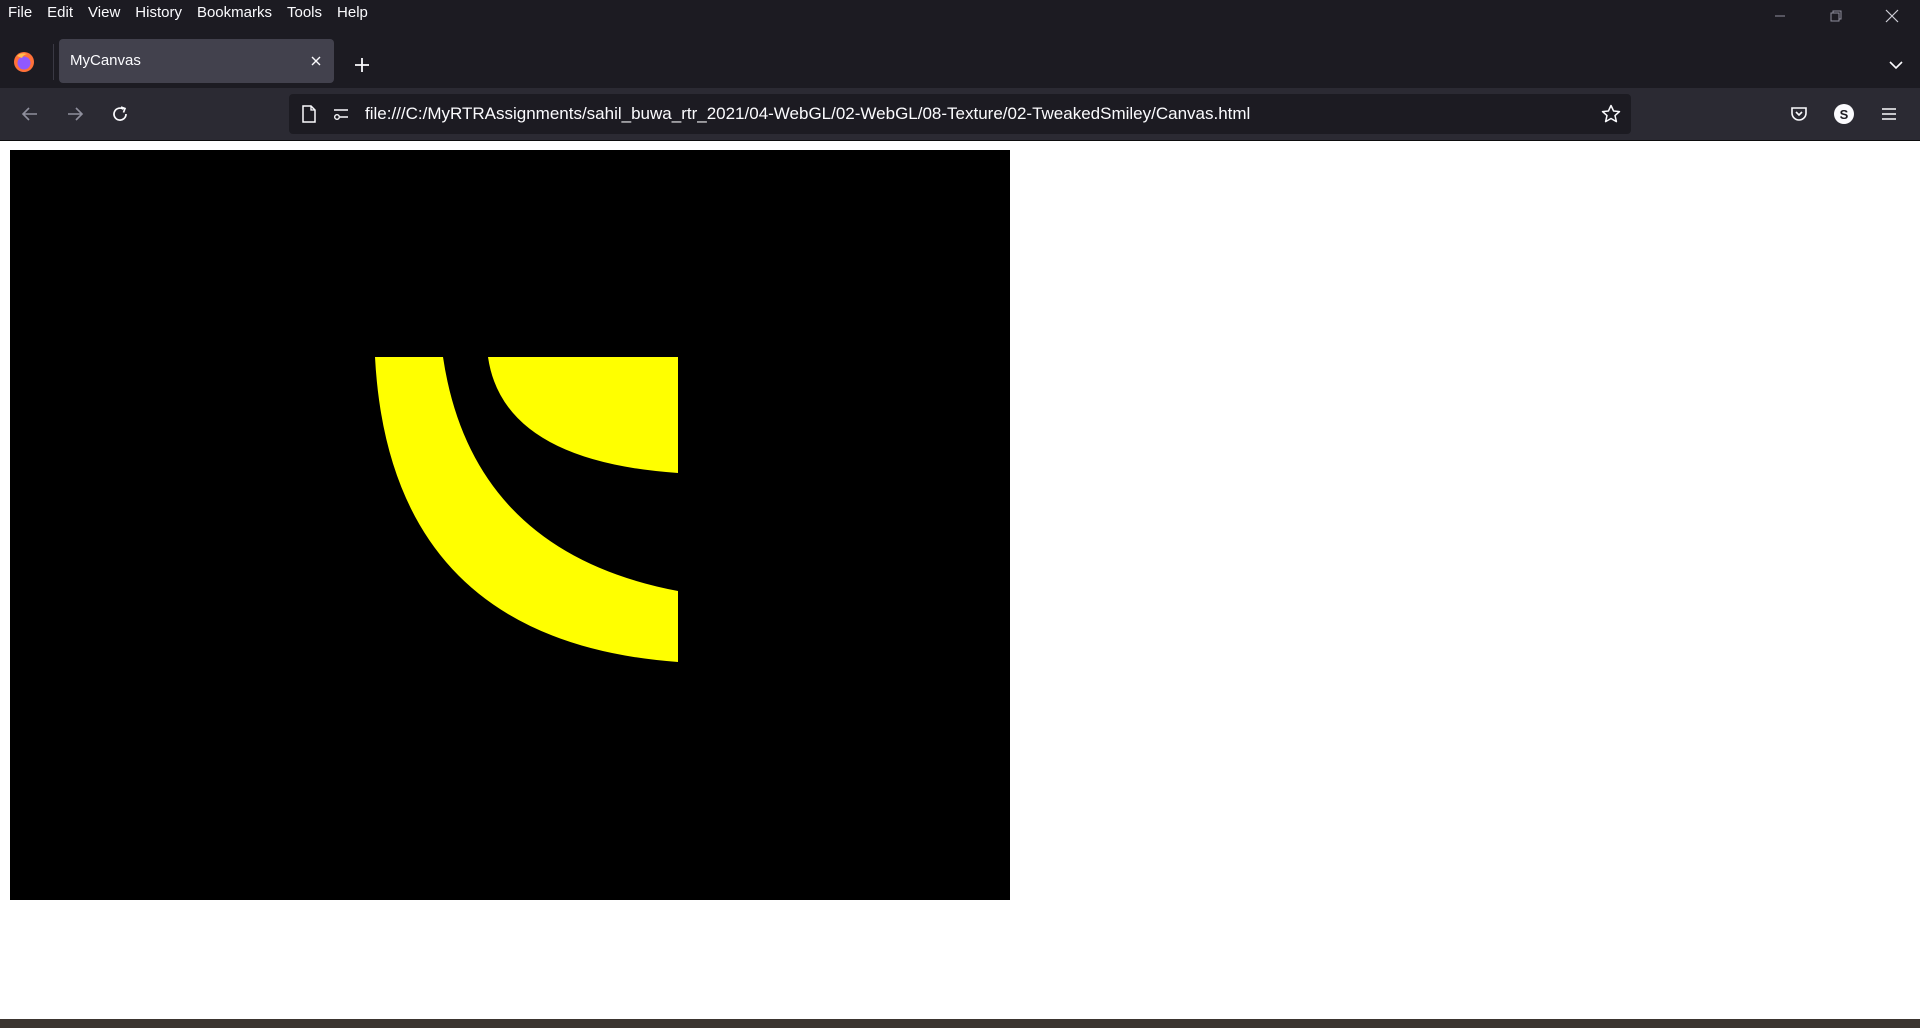 This screenshot has height=1028, width=1920. I want to click on back-icon, so click(29, 114).